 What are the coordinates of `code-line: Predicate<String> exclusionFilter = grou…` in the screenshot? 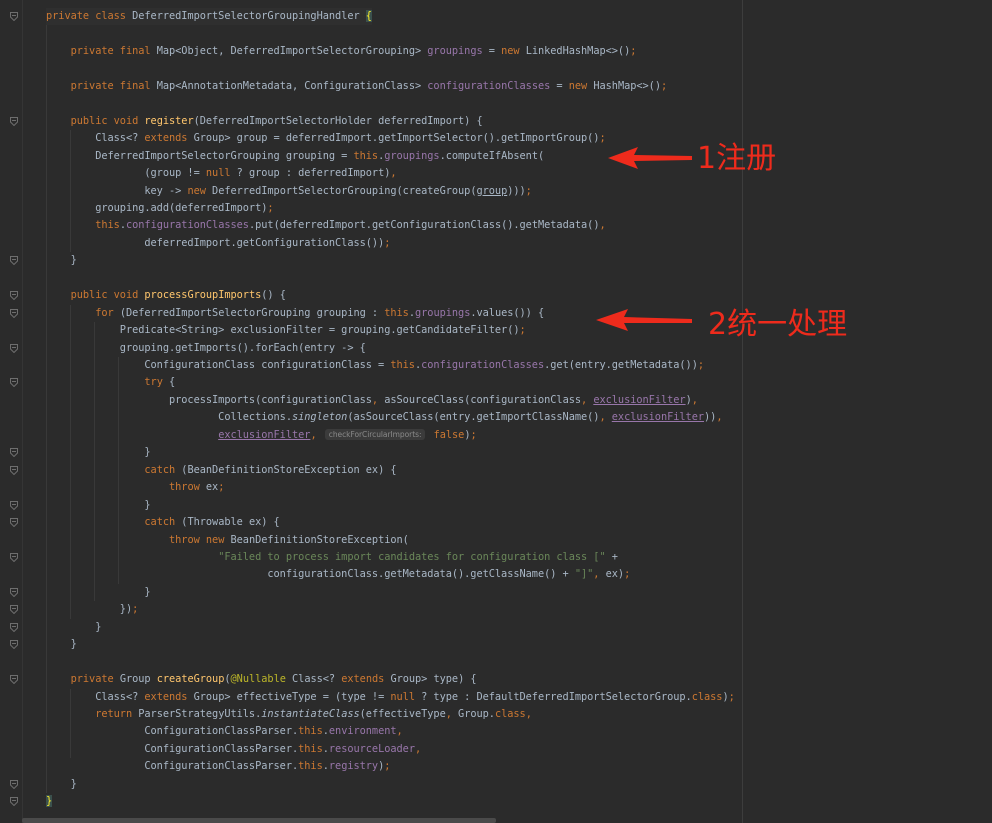 It's located at (286, 330).